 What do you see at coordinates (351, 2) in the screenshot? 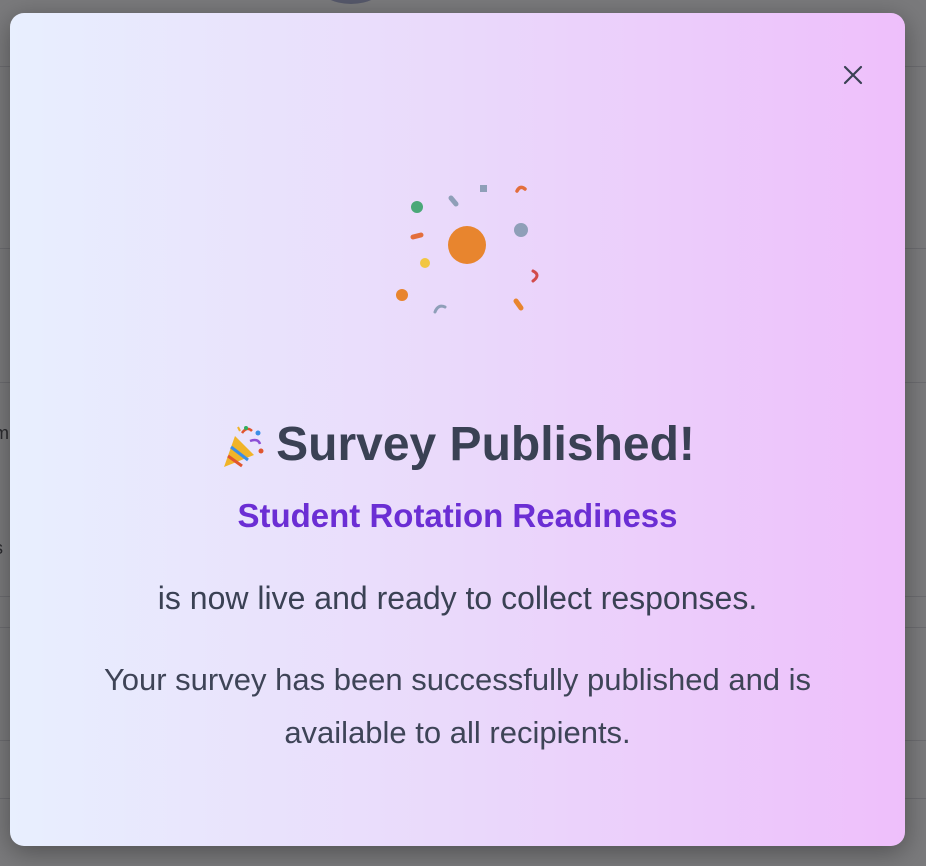
I see `background-avatar` at bounding box center [351, 2].